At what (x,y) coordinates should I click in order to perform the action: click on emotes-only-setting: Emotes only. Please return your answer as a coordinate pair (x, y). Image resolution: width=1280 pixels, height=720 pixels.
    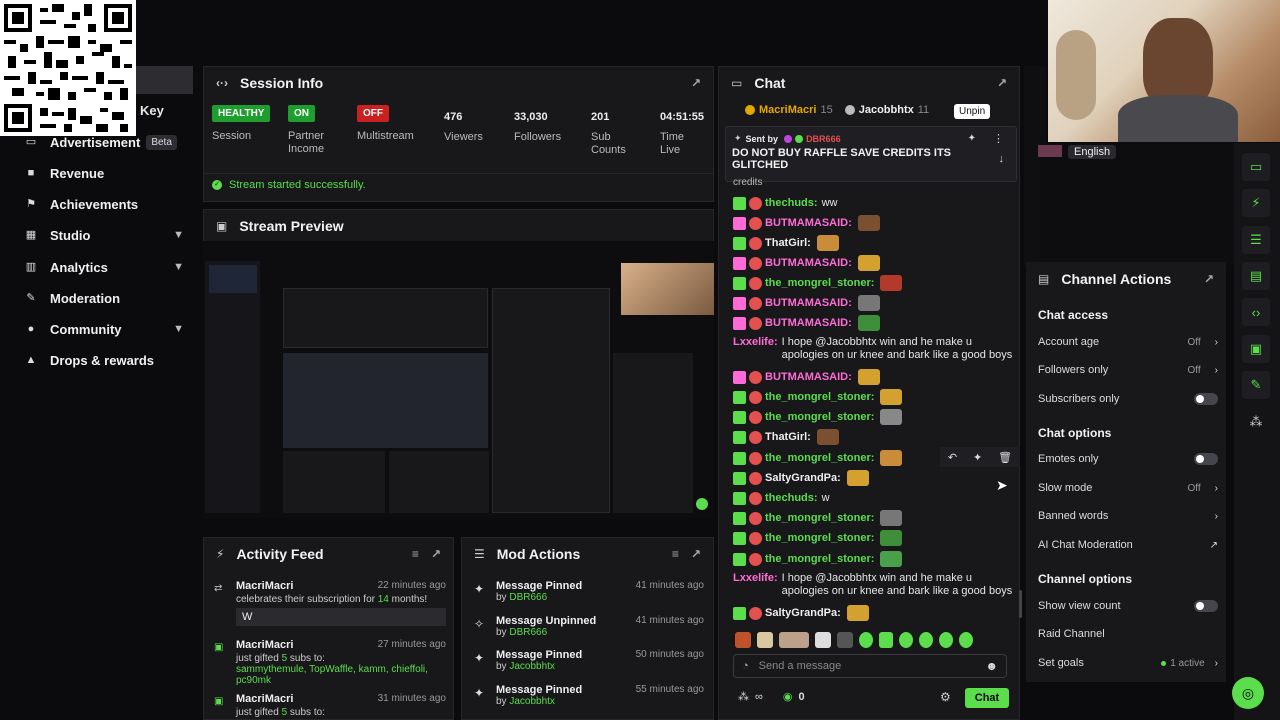
    Looking at the image, I should click on (1128, 459).